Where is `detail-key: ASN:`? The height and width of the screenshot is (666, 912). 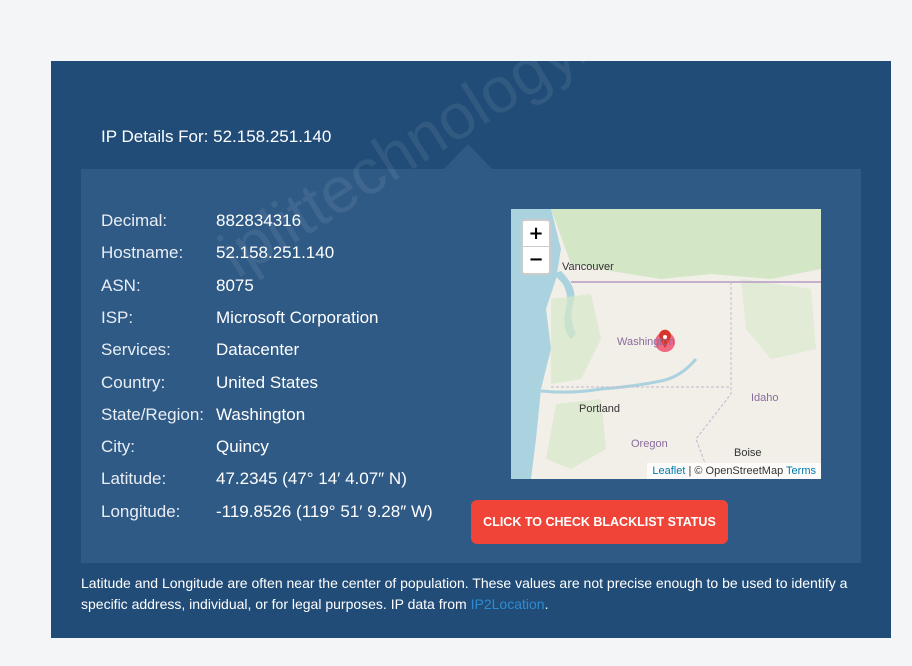 detail-key: ASN: is located at coordinates (121, 285).